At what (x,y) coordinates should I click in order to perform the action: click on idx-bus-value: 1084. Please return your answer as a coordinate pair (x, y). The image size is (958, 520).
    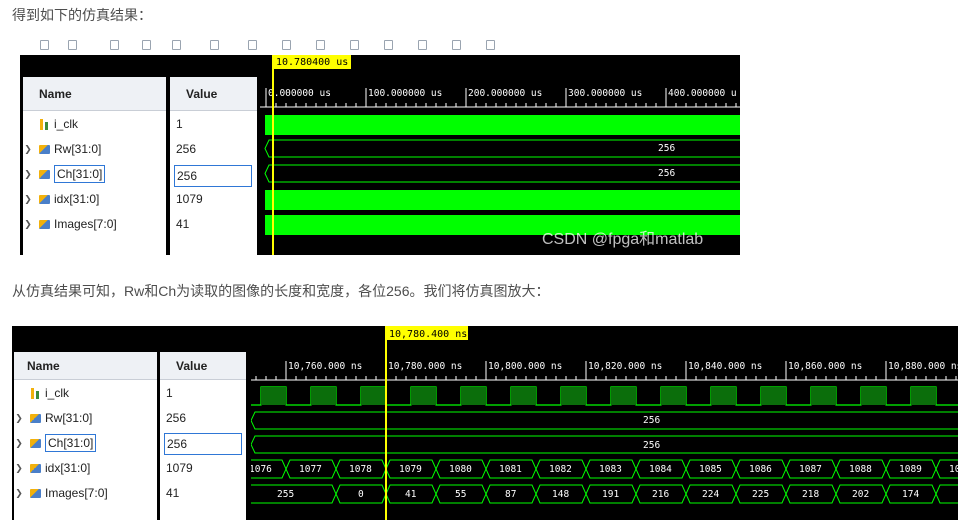
    Looking at the image, I should click on (660, 469).